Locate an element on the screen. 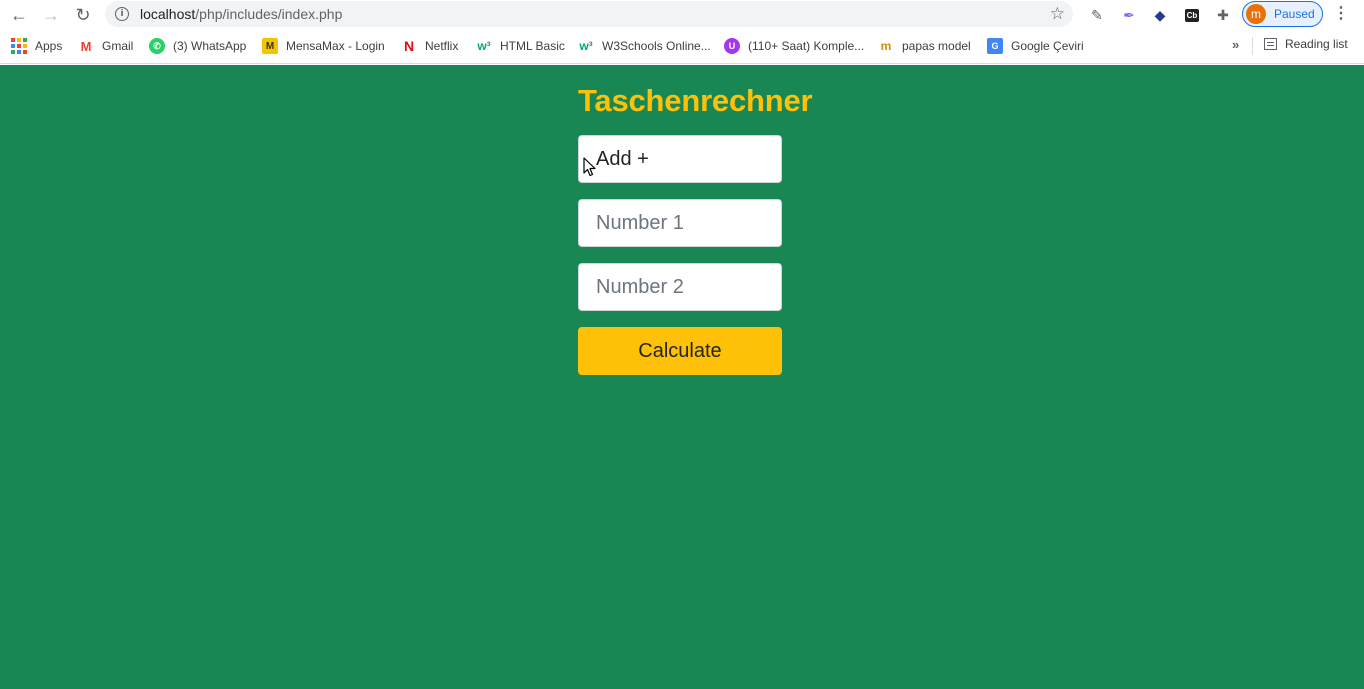 This screenshot has height=689, width=1364. bookmark-whatsapp: ✆ (3) WhatsApp is located at coordinates (197, 46).